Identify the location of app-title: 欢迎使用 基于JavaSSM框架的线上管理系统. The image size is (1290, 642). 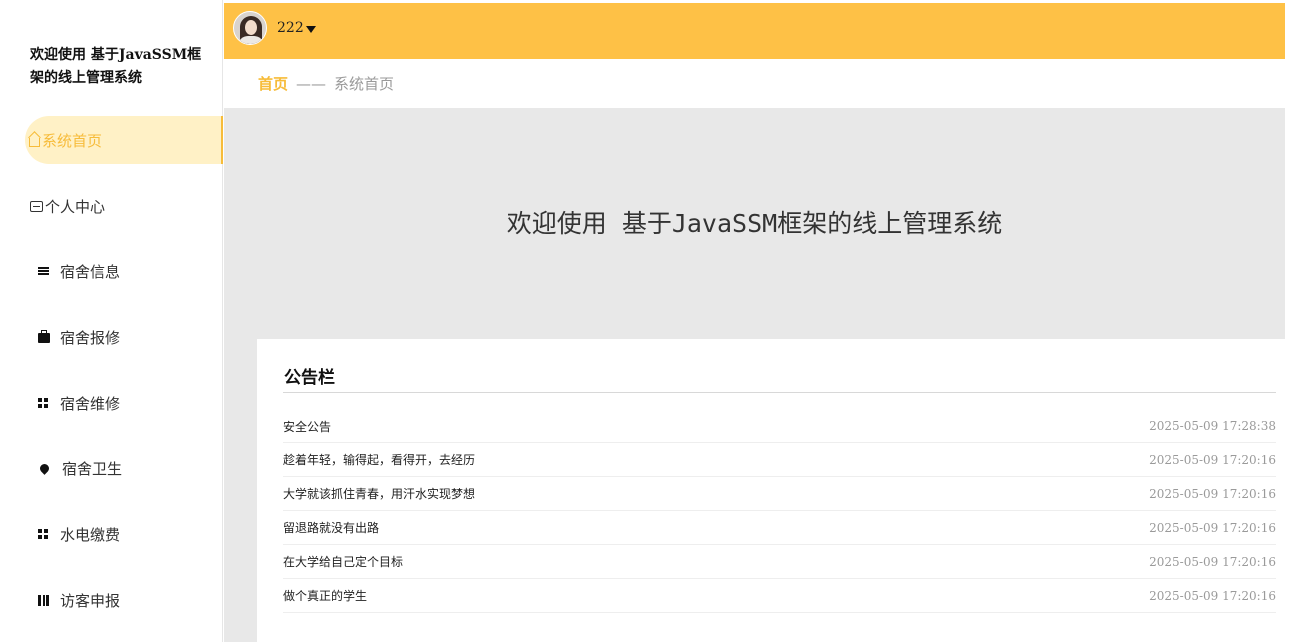
(116, 66).